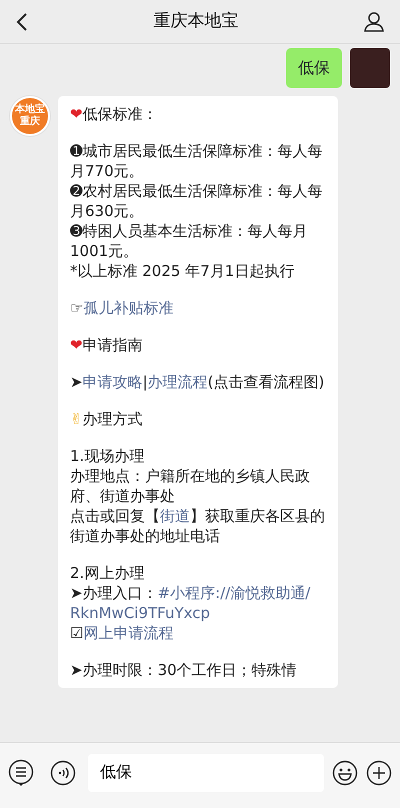 Image resolution: width=400 pixels, height=808 pixels. Describe the element at coordinates (175, 516) in the screenshot. I see `link: 街道` at that location.